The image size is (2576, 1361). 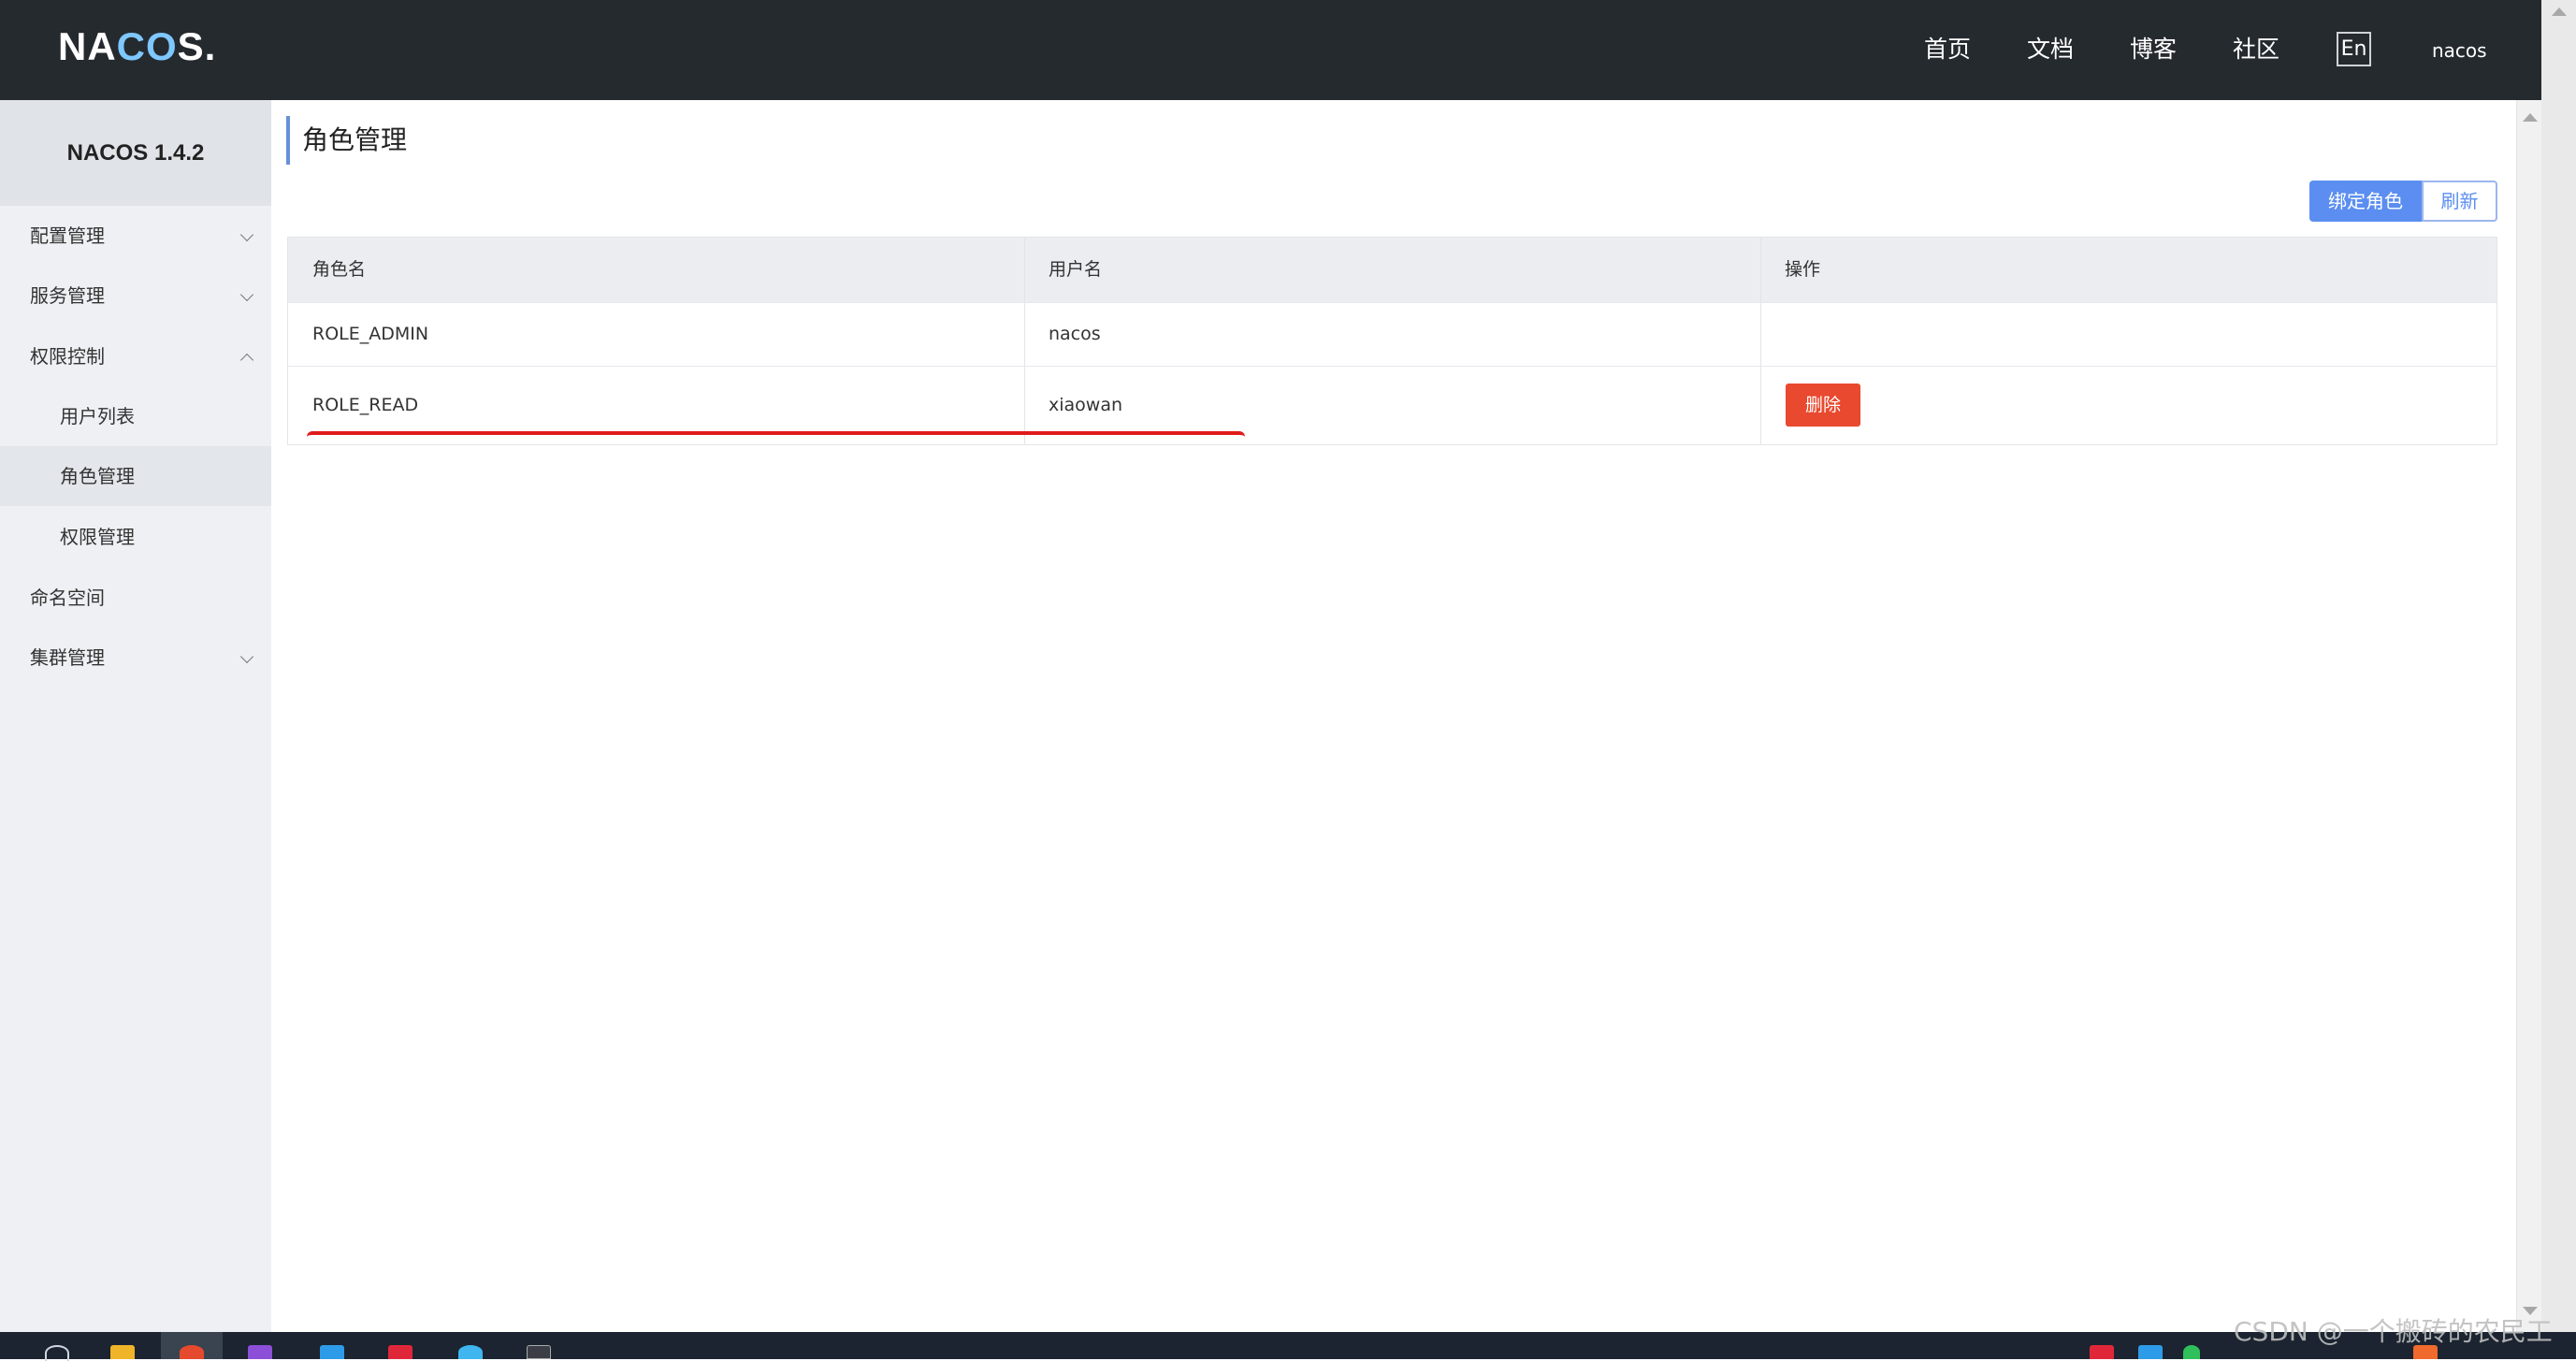 I want to click on delete-button: 删除, so click(x=1823, y=405).